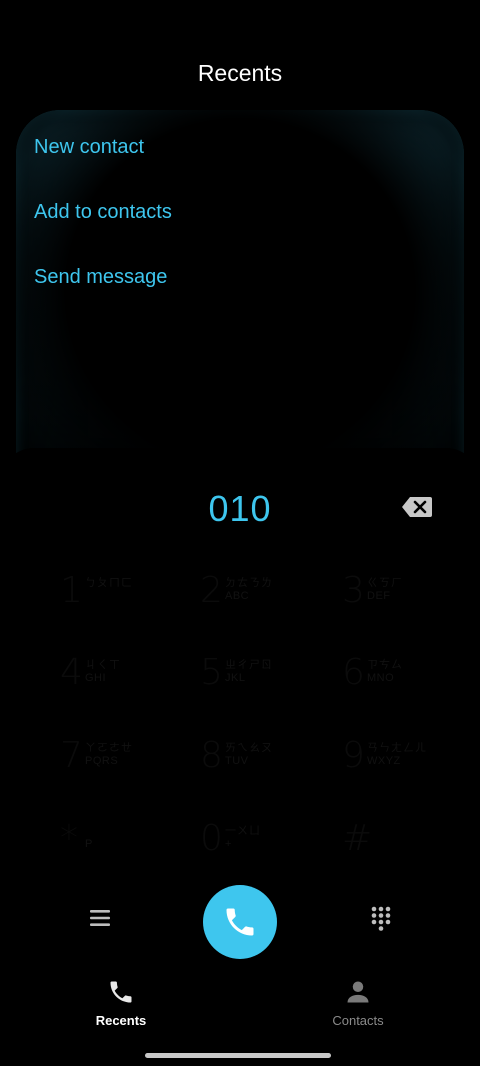 The image size is (480, 1066). What do you see at coordinates (240, 73) in the screenshot?
I see `page-title: Recents` at bounding box center [240, 73].